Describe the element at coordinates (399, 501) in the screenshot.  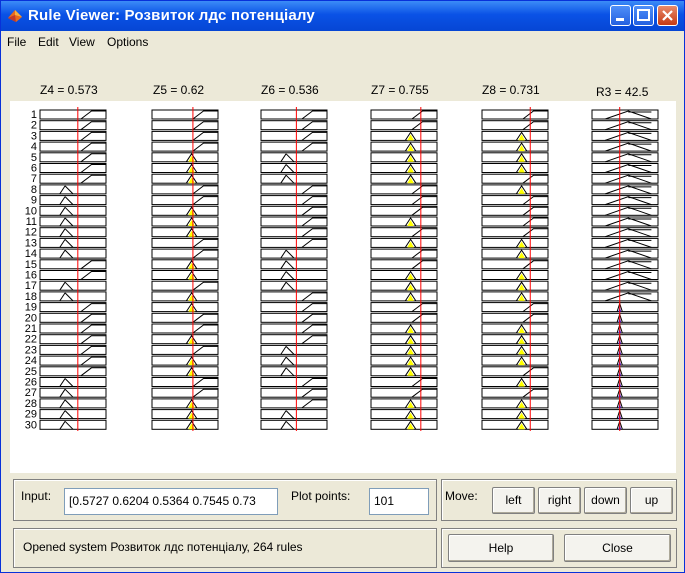
I see `plot-points-field: 101` at that location.